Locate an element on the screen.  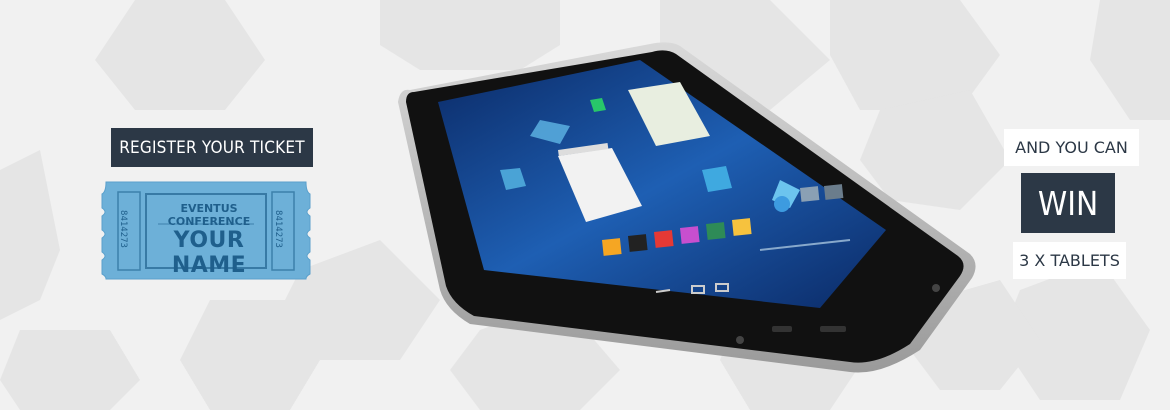
tablets-label: 3 X TABLETS is located at coordinates (1069, 260).